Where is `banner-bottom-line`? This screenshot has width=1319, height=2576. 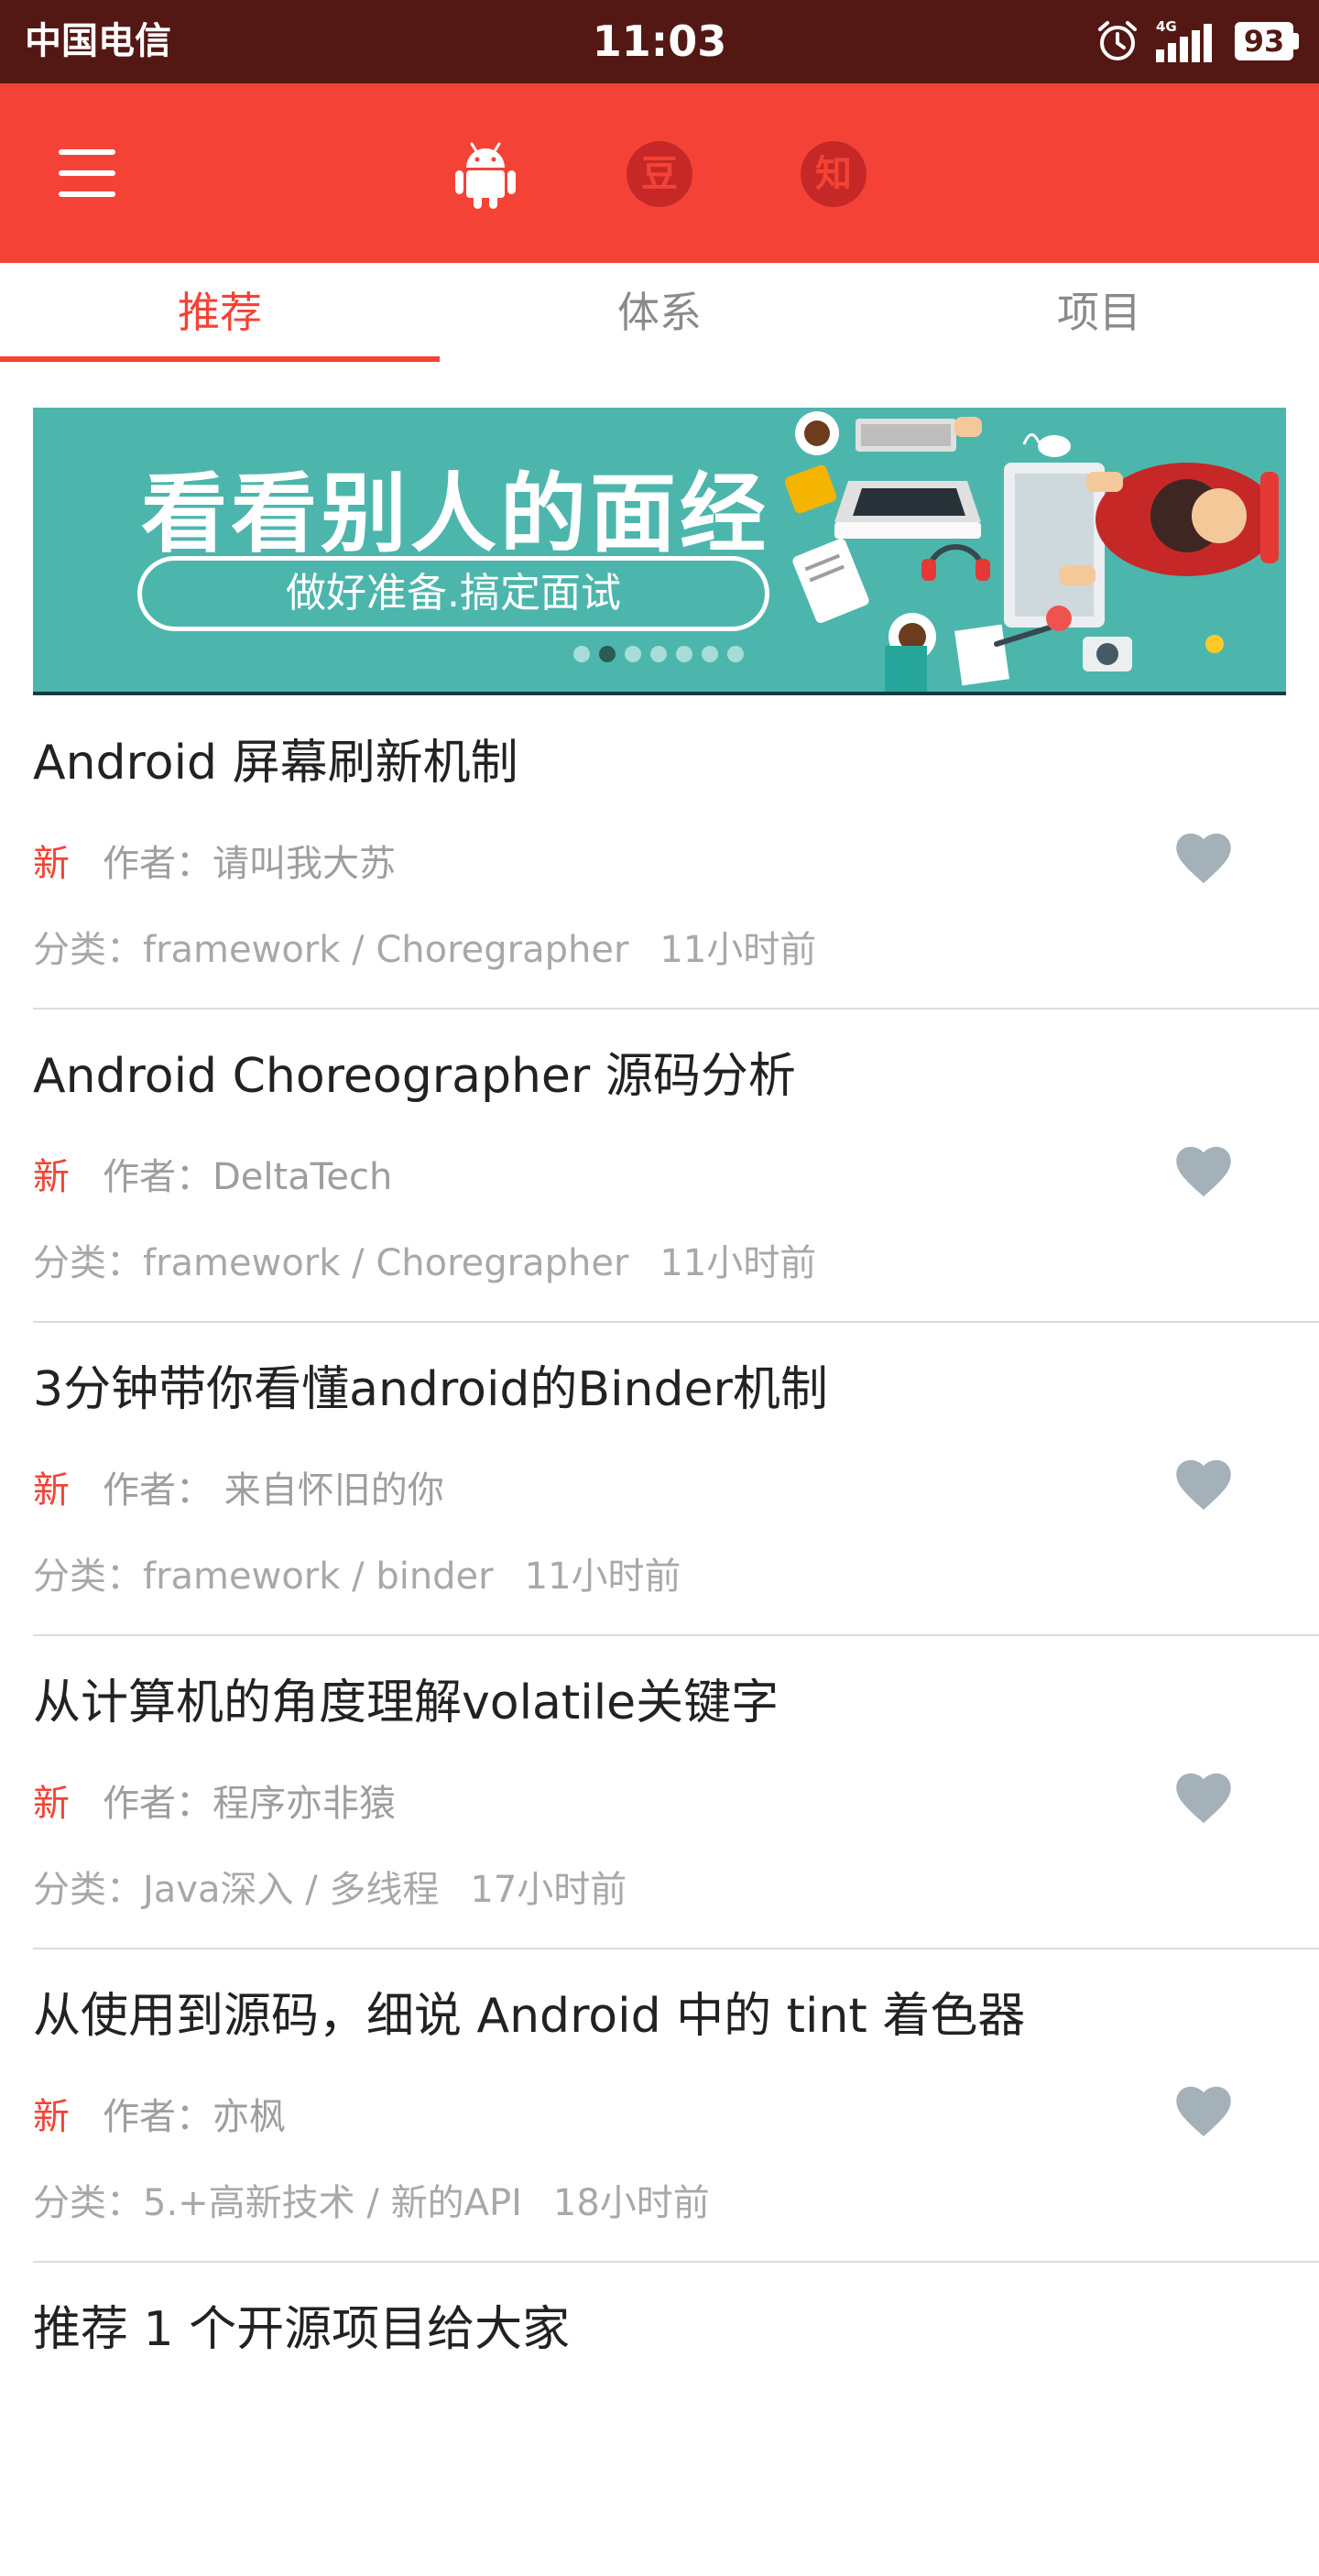 banner-bottom-line is located at coordinates (659, 693).